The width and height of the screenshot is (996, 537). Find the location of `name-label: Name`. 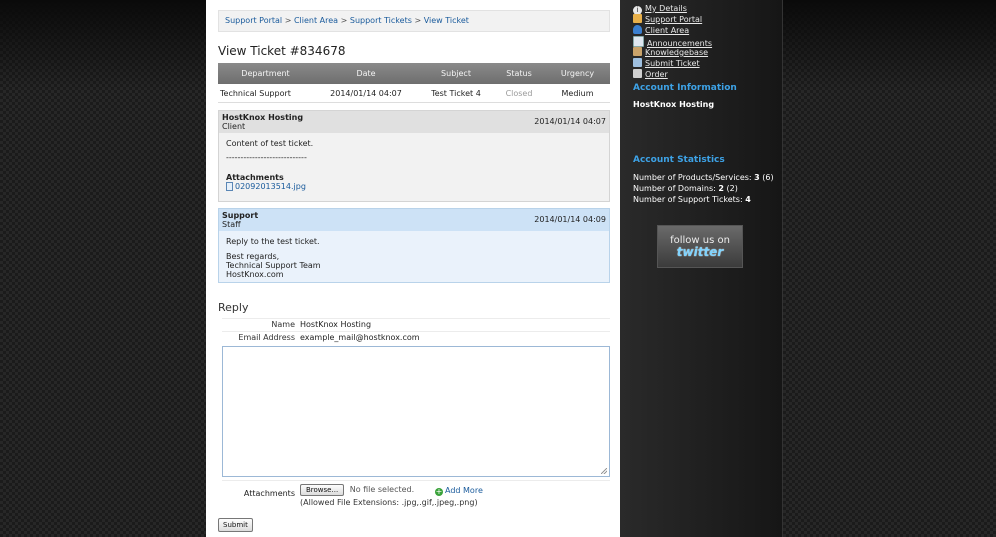

name-label: Name is located at coordinates (283, 324).